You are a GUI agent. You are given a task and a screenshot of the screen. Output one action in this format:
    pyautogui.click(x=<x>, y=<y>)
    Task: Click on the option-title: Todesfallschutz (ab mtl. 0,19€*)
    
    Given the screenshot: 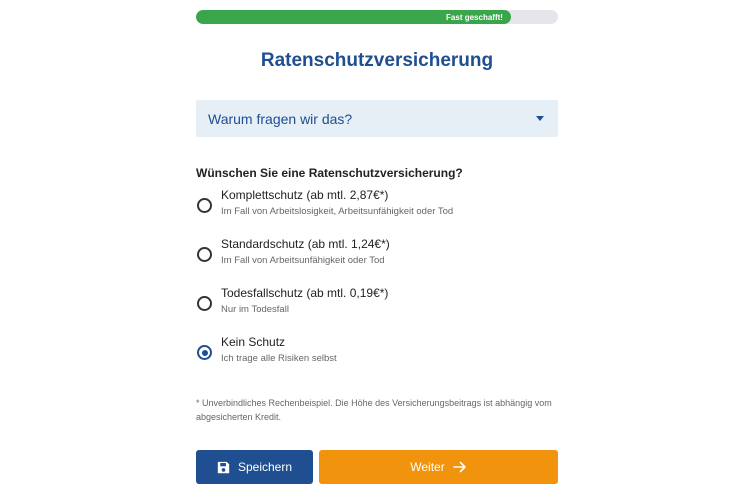 What is the action you would take?
    pyautogui.click(x=305, y=293)
    